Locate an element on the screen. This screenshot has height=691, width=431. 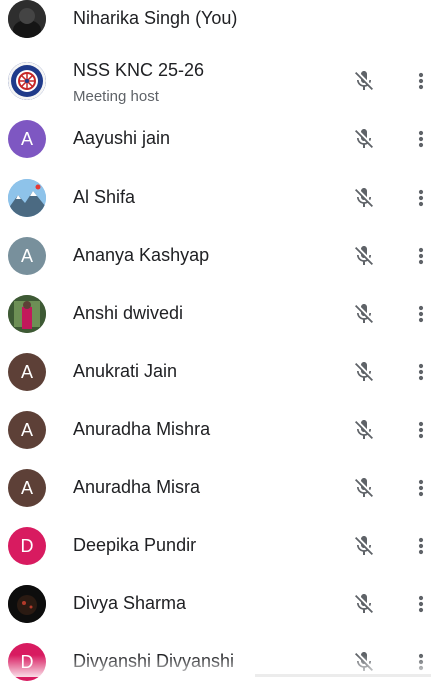
participant-row: D Divyanshi Divyanshi is located at coordinates (215, 662).